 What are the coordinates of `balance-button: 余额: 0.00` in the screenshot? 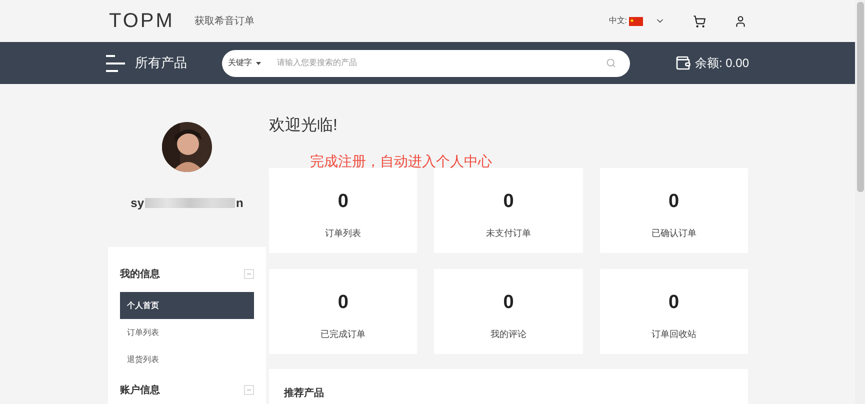 It's located at (711, 63).